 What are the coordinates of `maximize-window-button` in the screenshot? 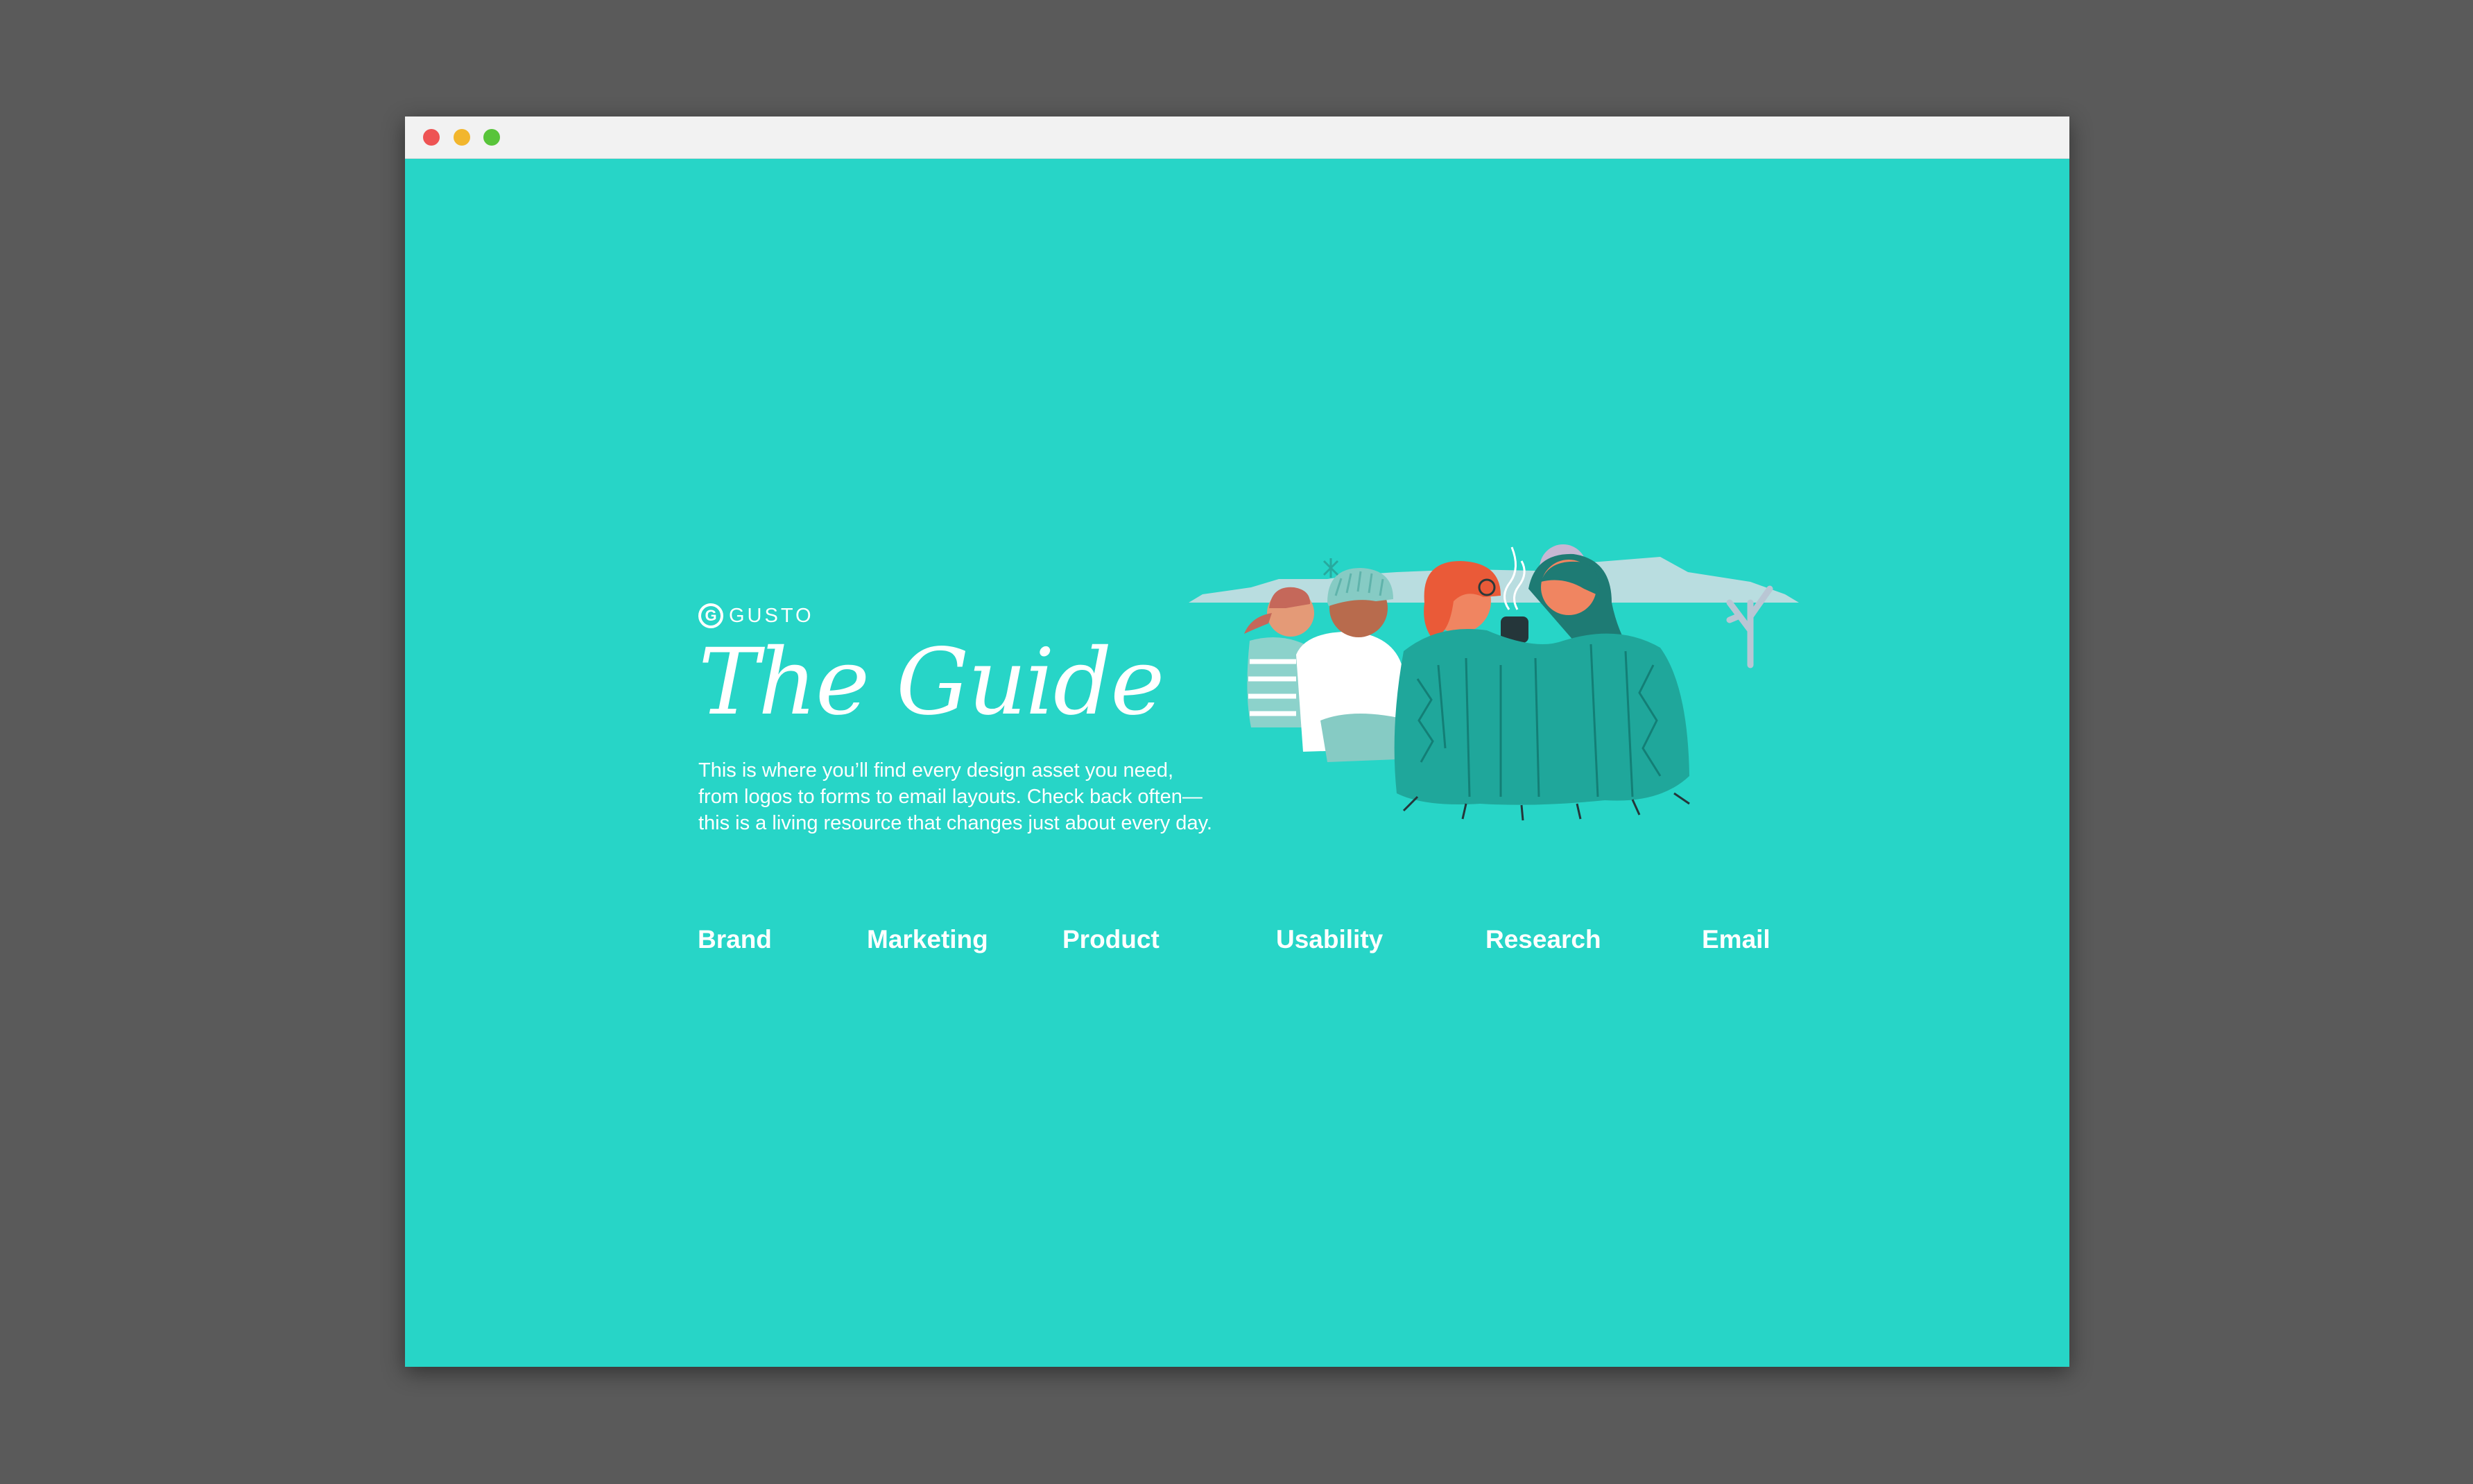 It's located at (491, 137).